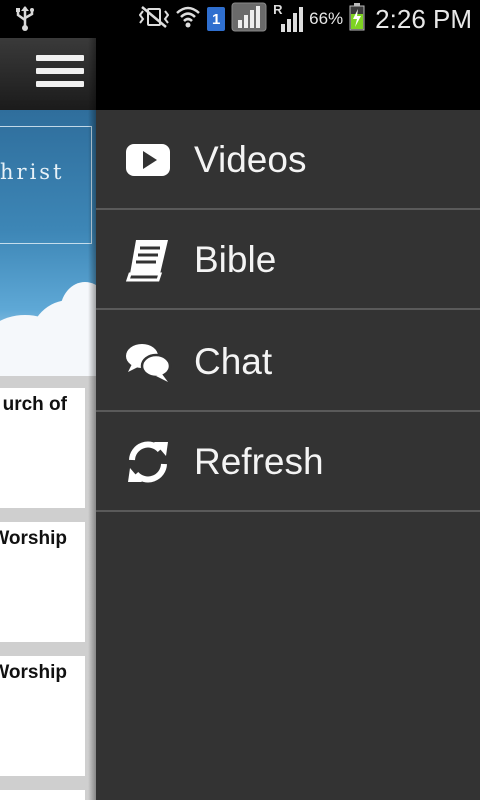 The image size is (480, 800). I want to click on menu-label: Bible, so click(235, 259).